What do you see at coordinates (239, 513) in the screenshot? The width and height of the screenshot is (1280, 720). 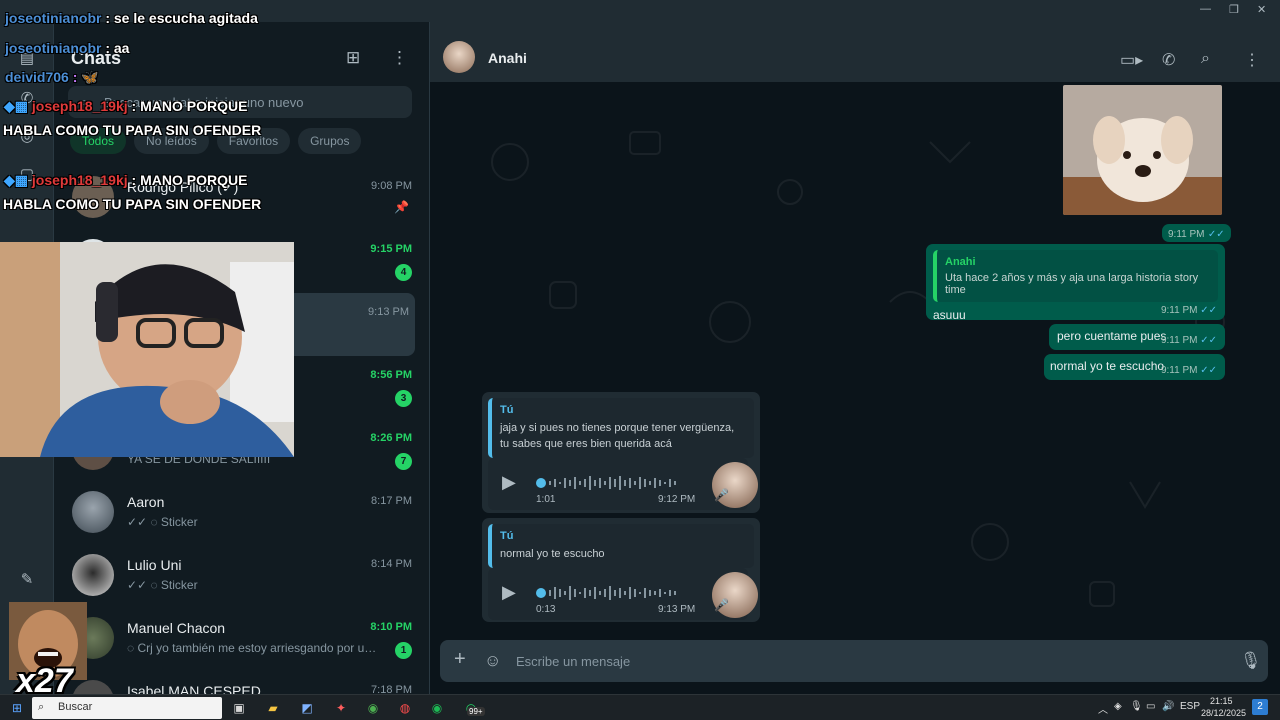 I see `chat-list-item: Aaron 8:17 PM ✓✓ ◌ Sticker` at bounding box center [239, 513].